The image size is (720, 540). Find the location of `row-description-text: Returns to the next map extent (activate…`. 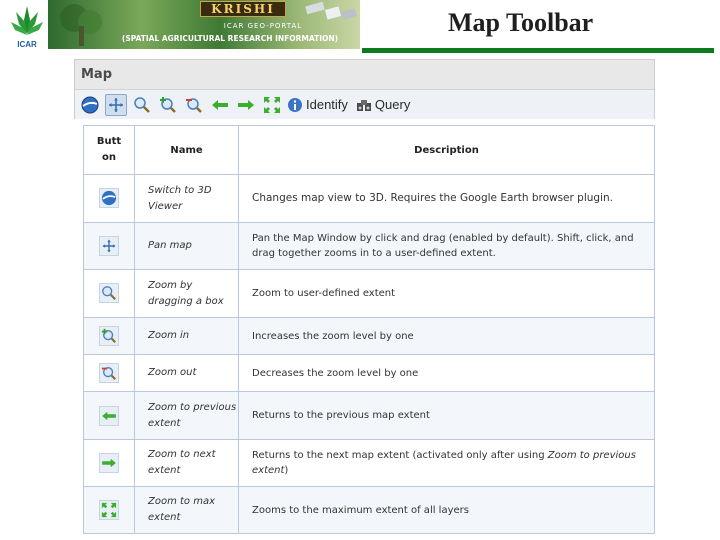

row-description-text: Returns to the next map extent (activate… is located at coordinates (400, 455).